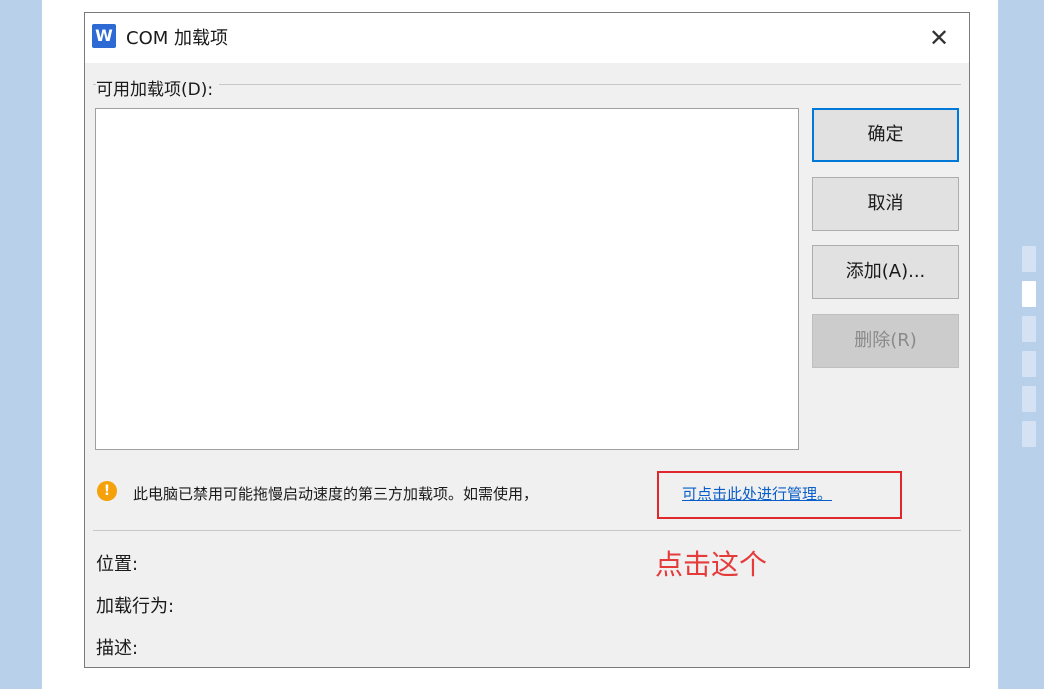 This screenshot has height=689, width=1044. Describe the element at coordinates (1029, 294) in the screenshot. I see `page-thumb-active` at that location.